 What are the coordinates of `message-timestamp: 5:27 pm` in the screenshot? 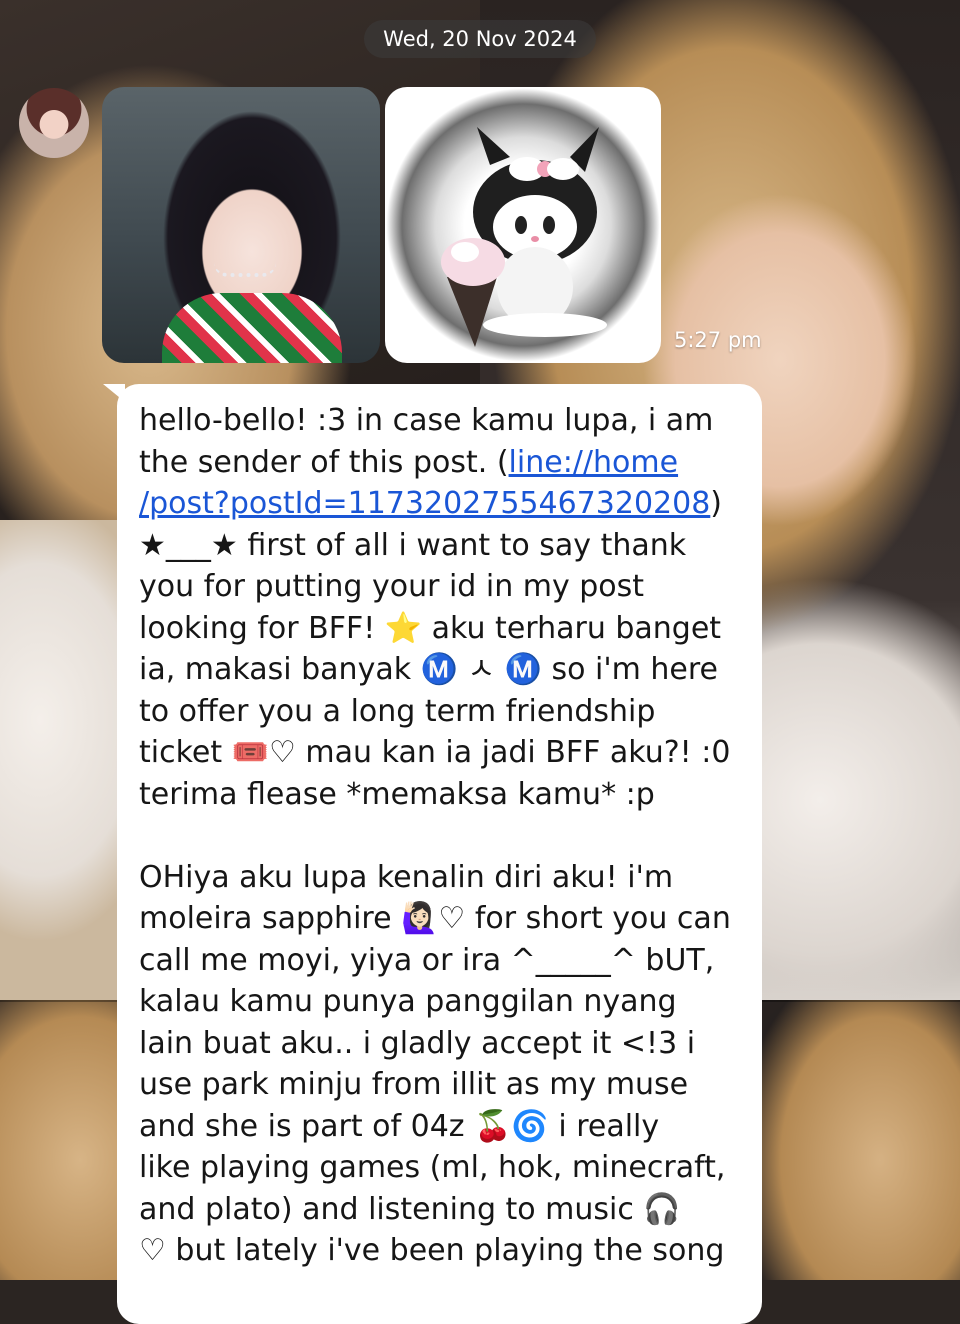 It's located at (718, 340).